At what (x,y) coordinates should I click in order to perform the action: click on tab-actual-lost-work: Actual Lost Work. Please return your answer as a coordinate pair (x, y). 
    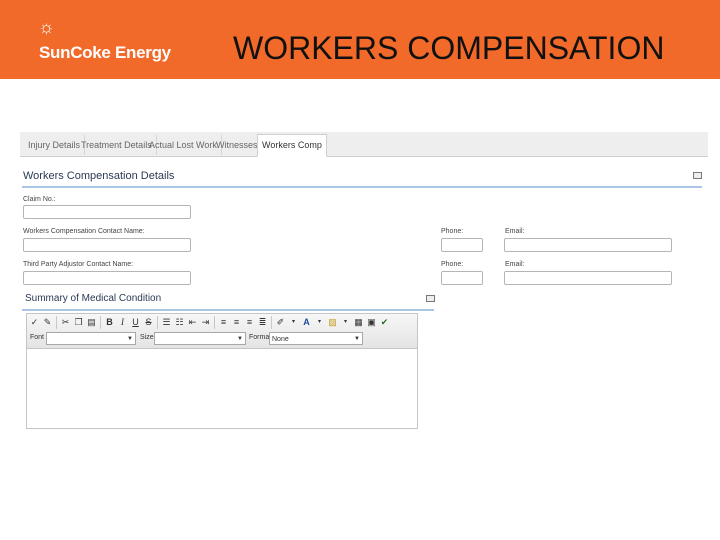
    Looking at the image, I should click on (183, 145).